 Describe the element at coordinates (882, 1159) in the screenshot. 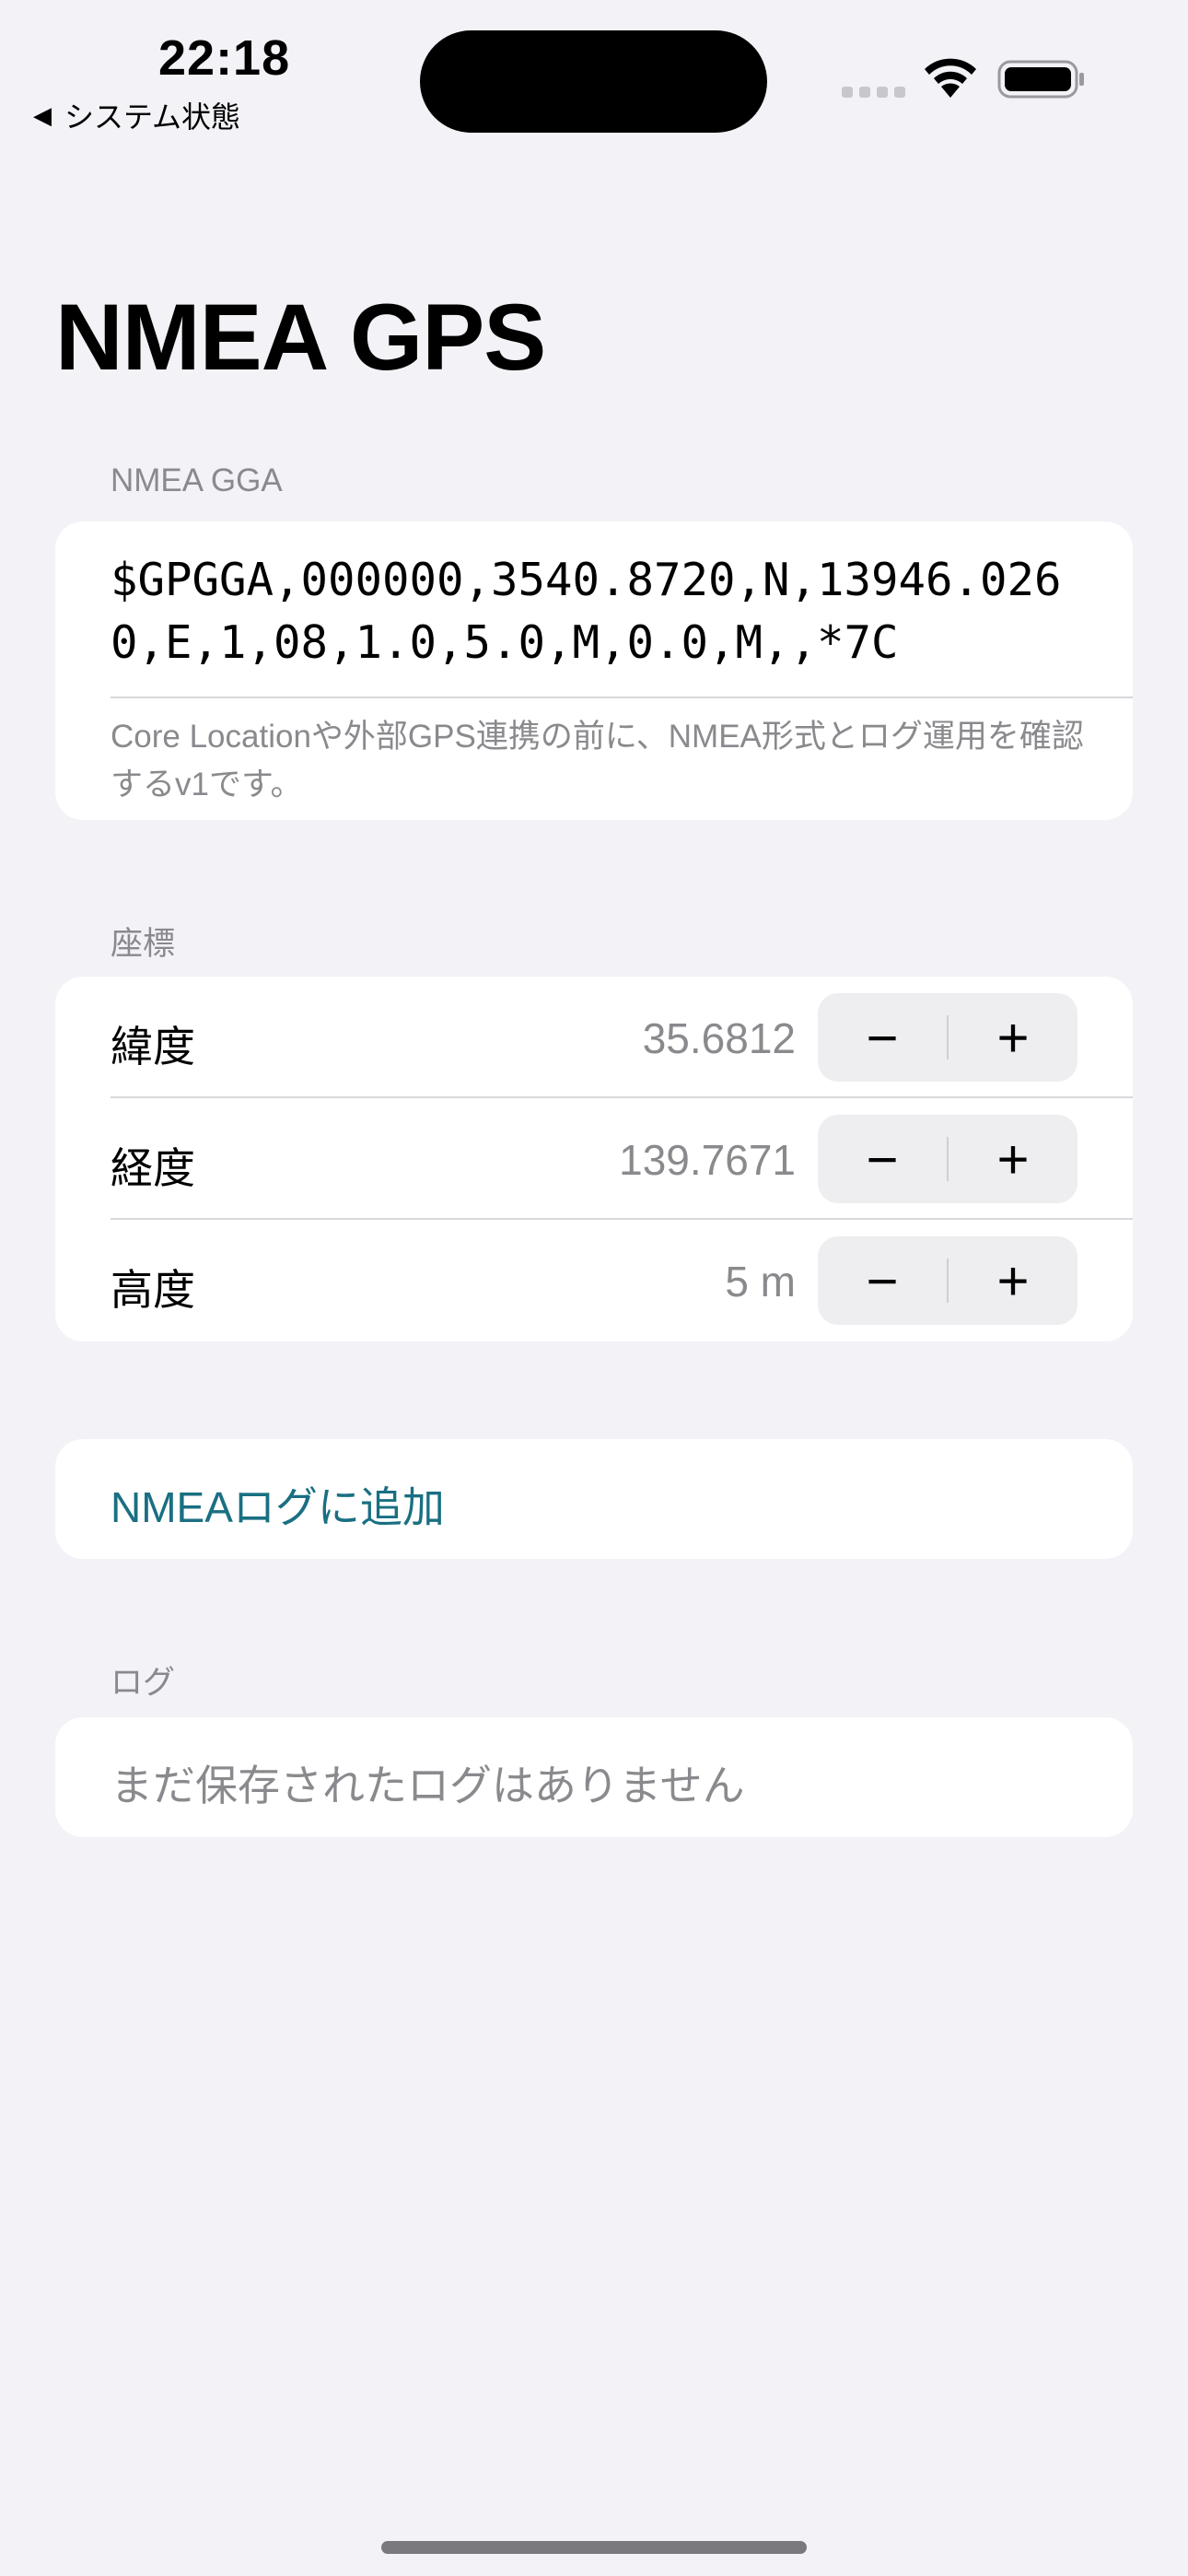

I see `longitude-decrement-button: −` at that location.